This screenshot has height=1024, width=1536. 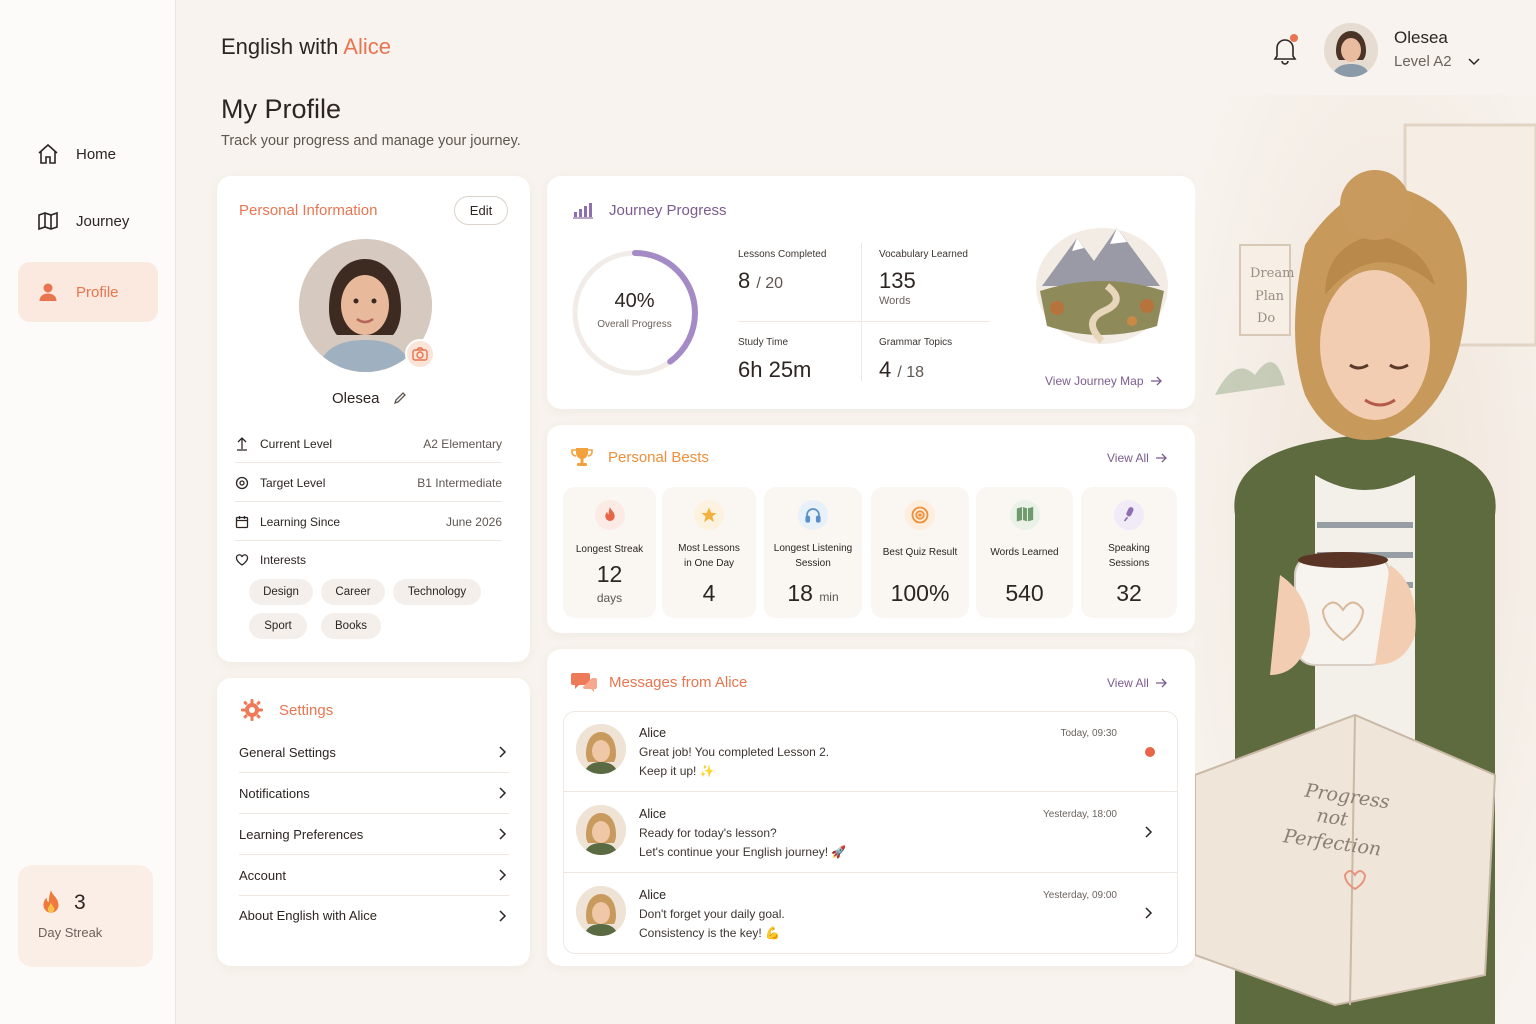 What do you see at coordinates (1421, 38) in the screenshot?
I see `user-name: Olesea` at bounding box center [1421, 38].